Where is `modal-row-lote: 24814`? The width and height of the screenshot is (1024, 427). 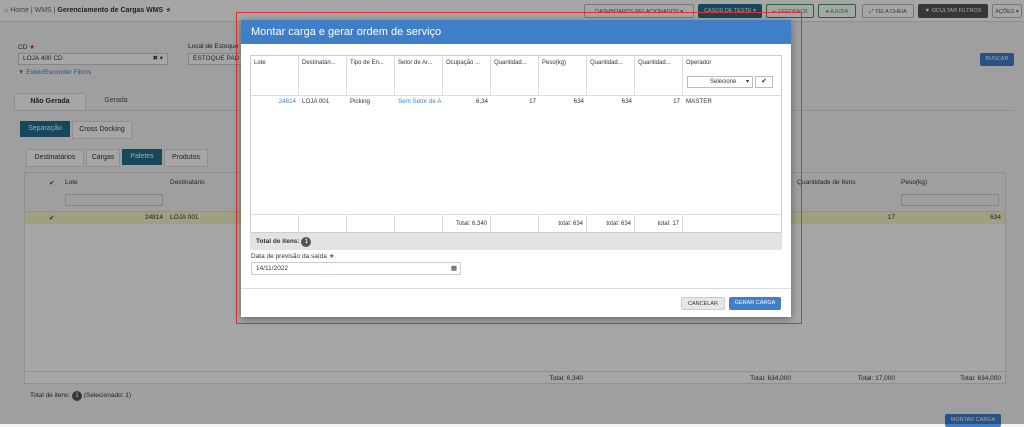
modal-row-lote: 24814 is located at coordinates (275, 101).